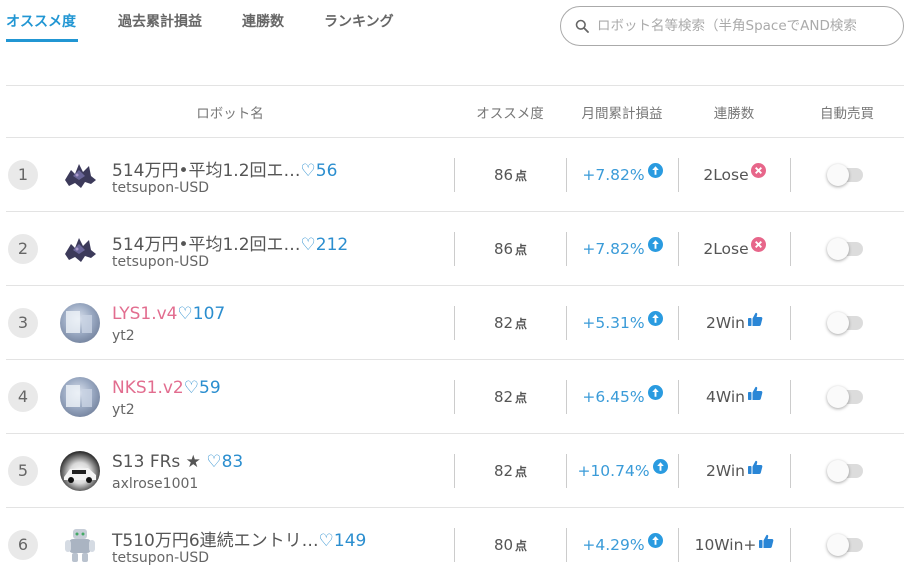 Image resolution: width=910 pixels, height=580 pixels. I want to click on robot-name-link: NKS1.v2♡59, so click(166, 388).